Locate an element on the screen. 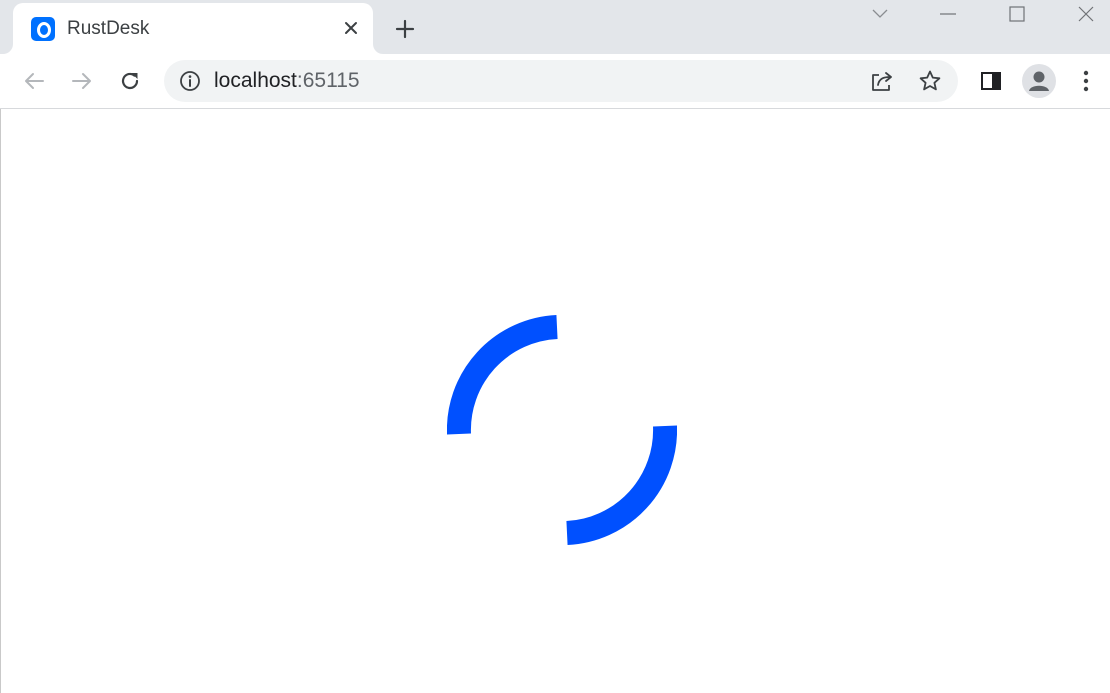  side-panel-icon is located at coordinates (991, 81).